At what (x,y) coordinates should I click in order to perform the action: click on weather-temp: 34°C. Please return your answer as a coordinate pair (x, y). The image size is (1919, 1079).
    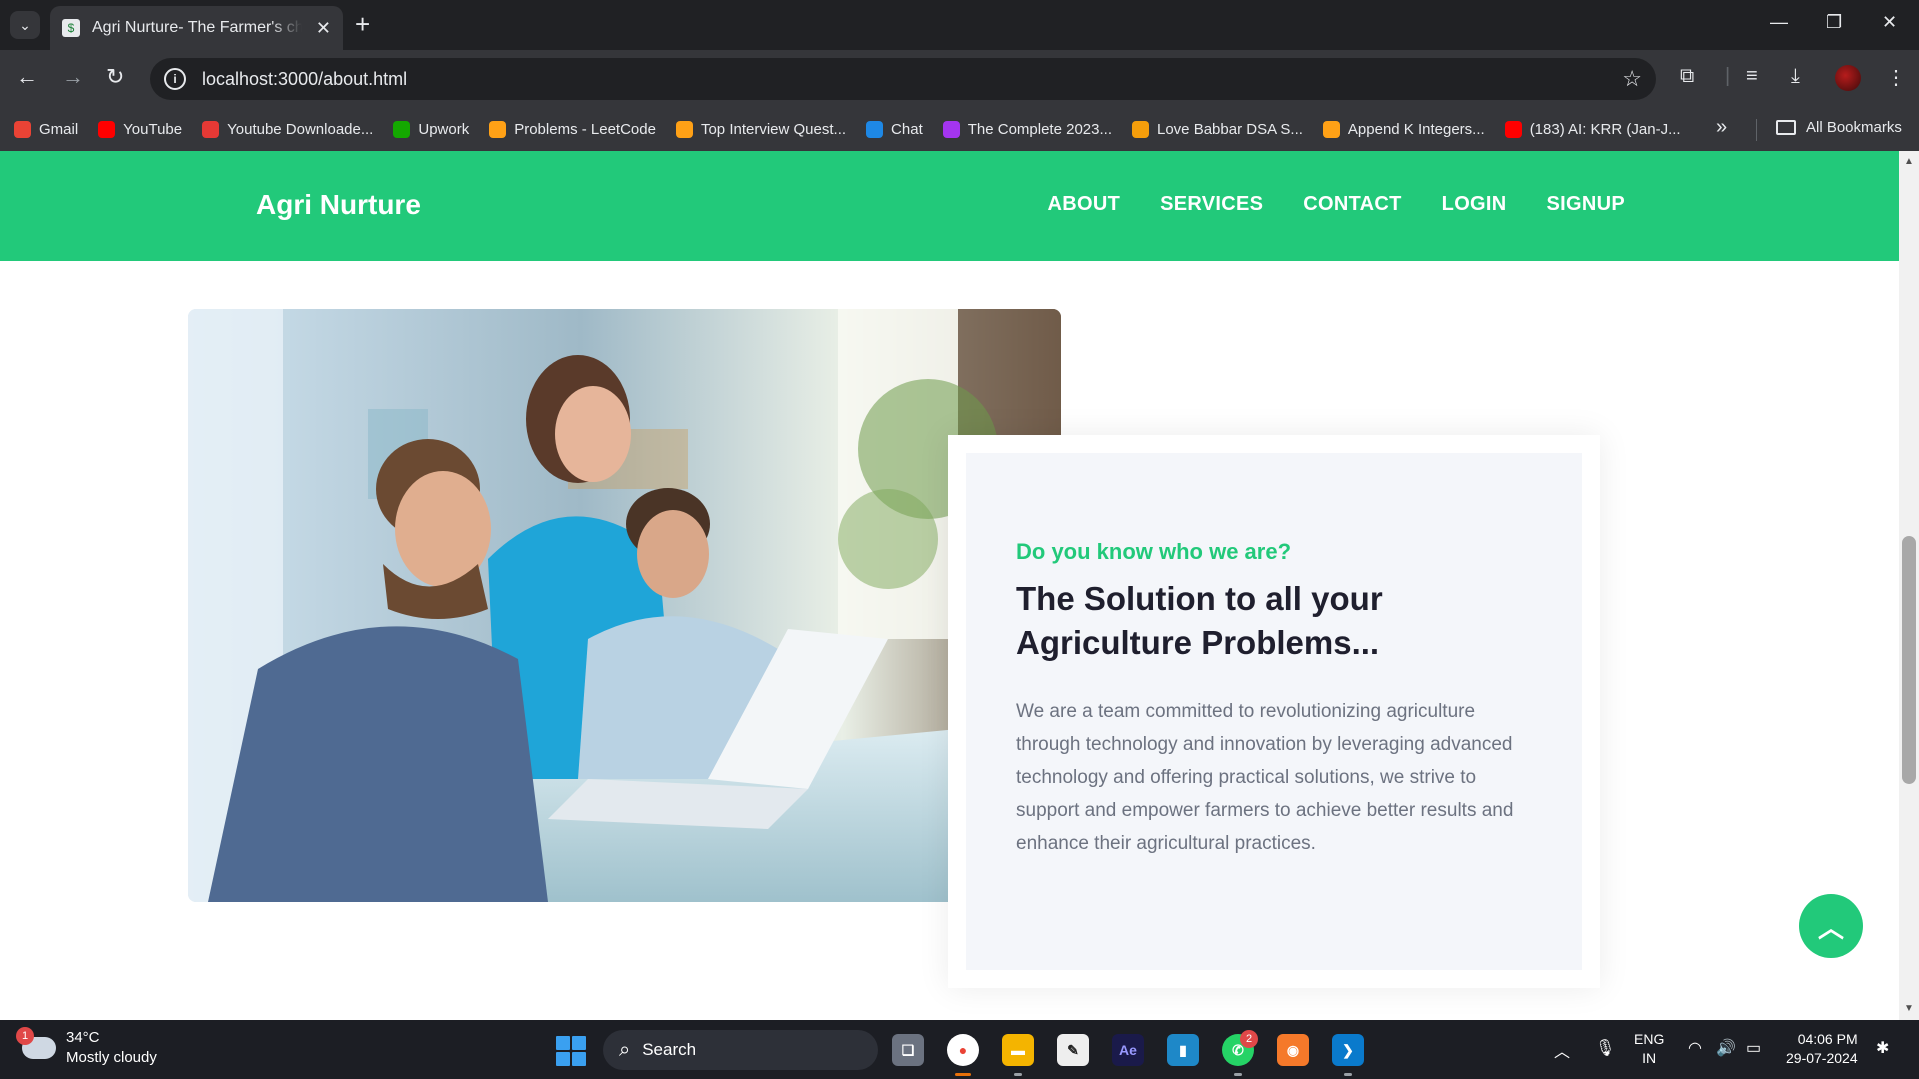
    Looking at the image, I should click on (83, 1037).